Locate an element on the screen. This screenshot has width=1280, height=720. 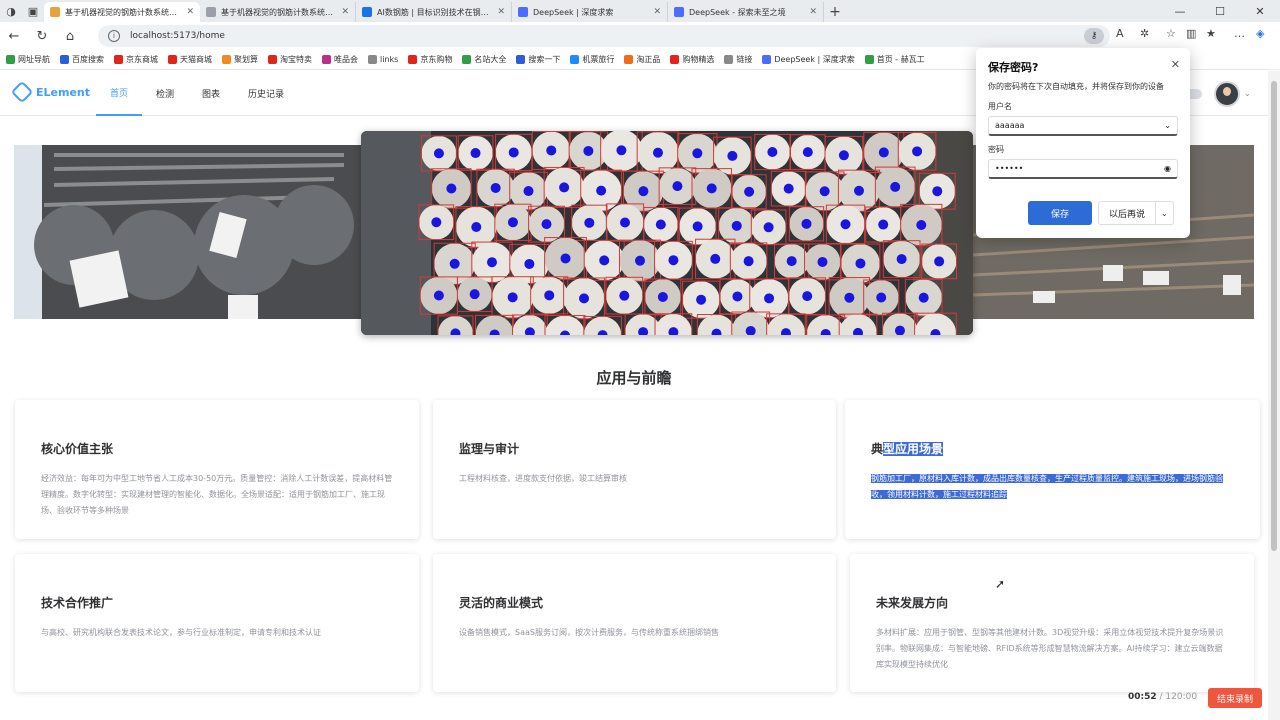
url-field: i localhost:5173/home ⚷ is located at coordinates (604, 36).